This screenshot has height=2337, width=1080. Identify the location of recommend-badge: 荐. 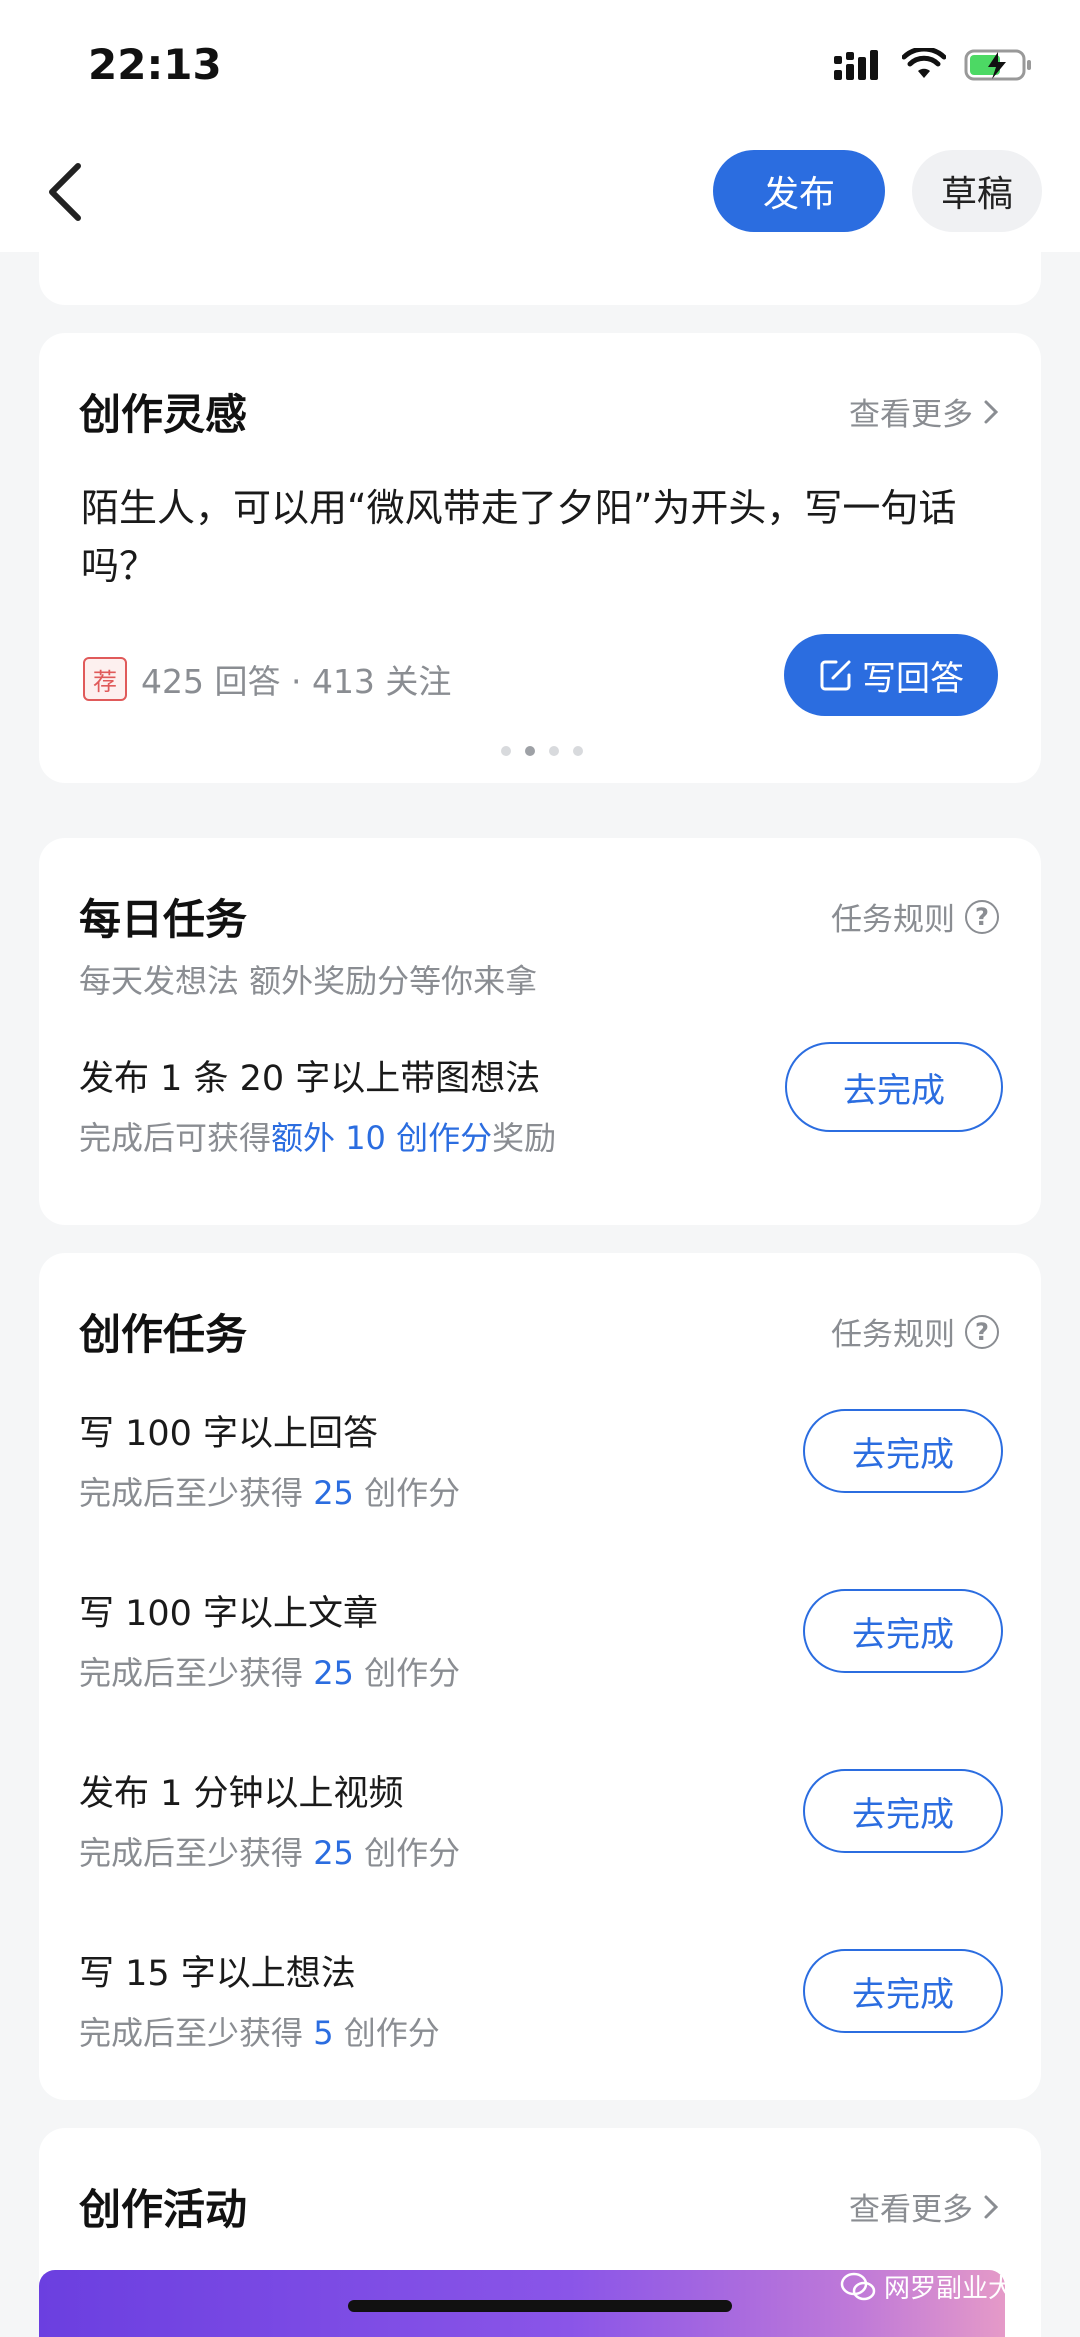
(105, 679).